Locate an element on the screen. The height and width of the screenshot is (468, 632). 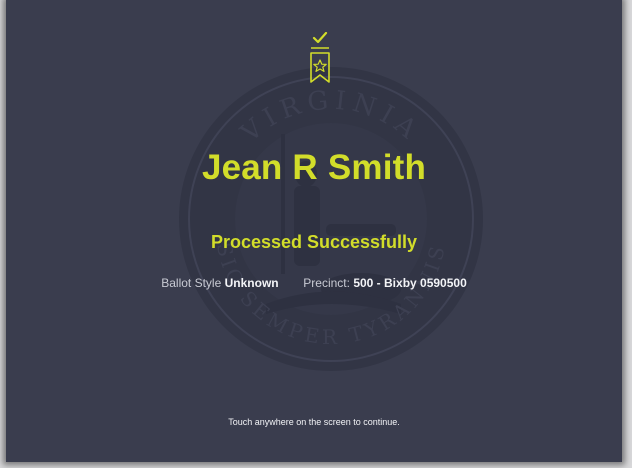
precinct-label: Precinct: is located at coordinates (326, 283).